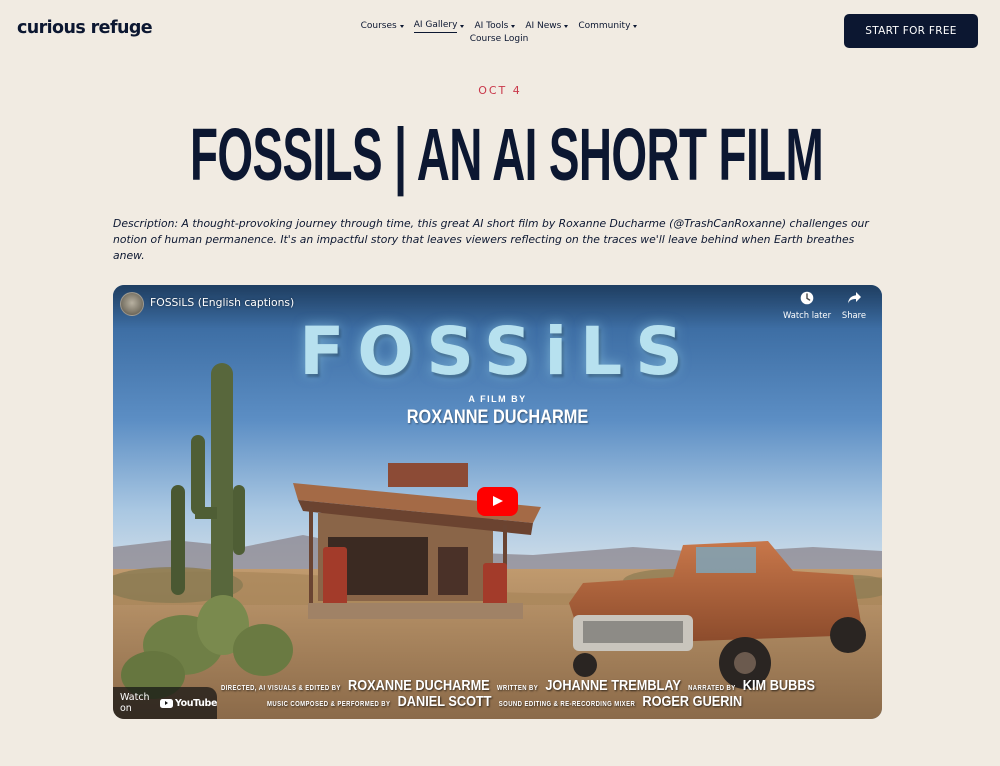 The height and width of the screenshot is (766, 1000). I want to click on play-icon, so click(497, 501).